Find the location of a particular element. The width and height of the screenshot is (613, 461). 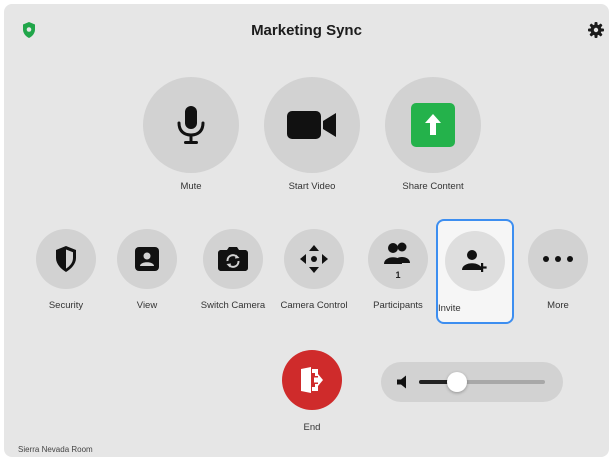

switch-camera-label: Switch Camera is located at coordinates (233, 305).